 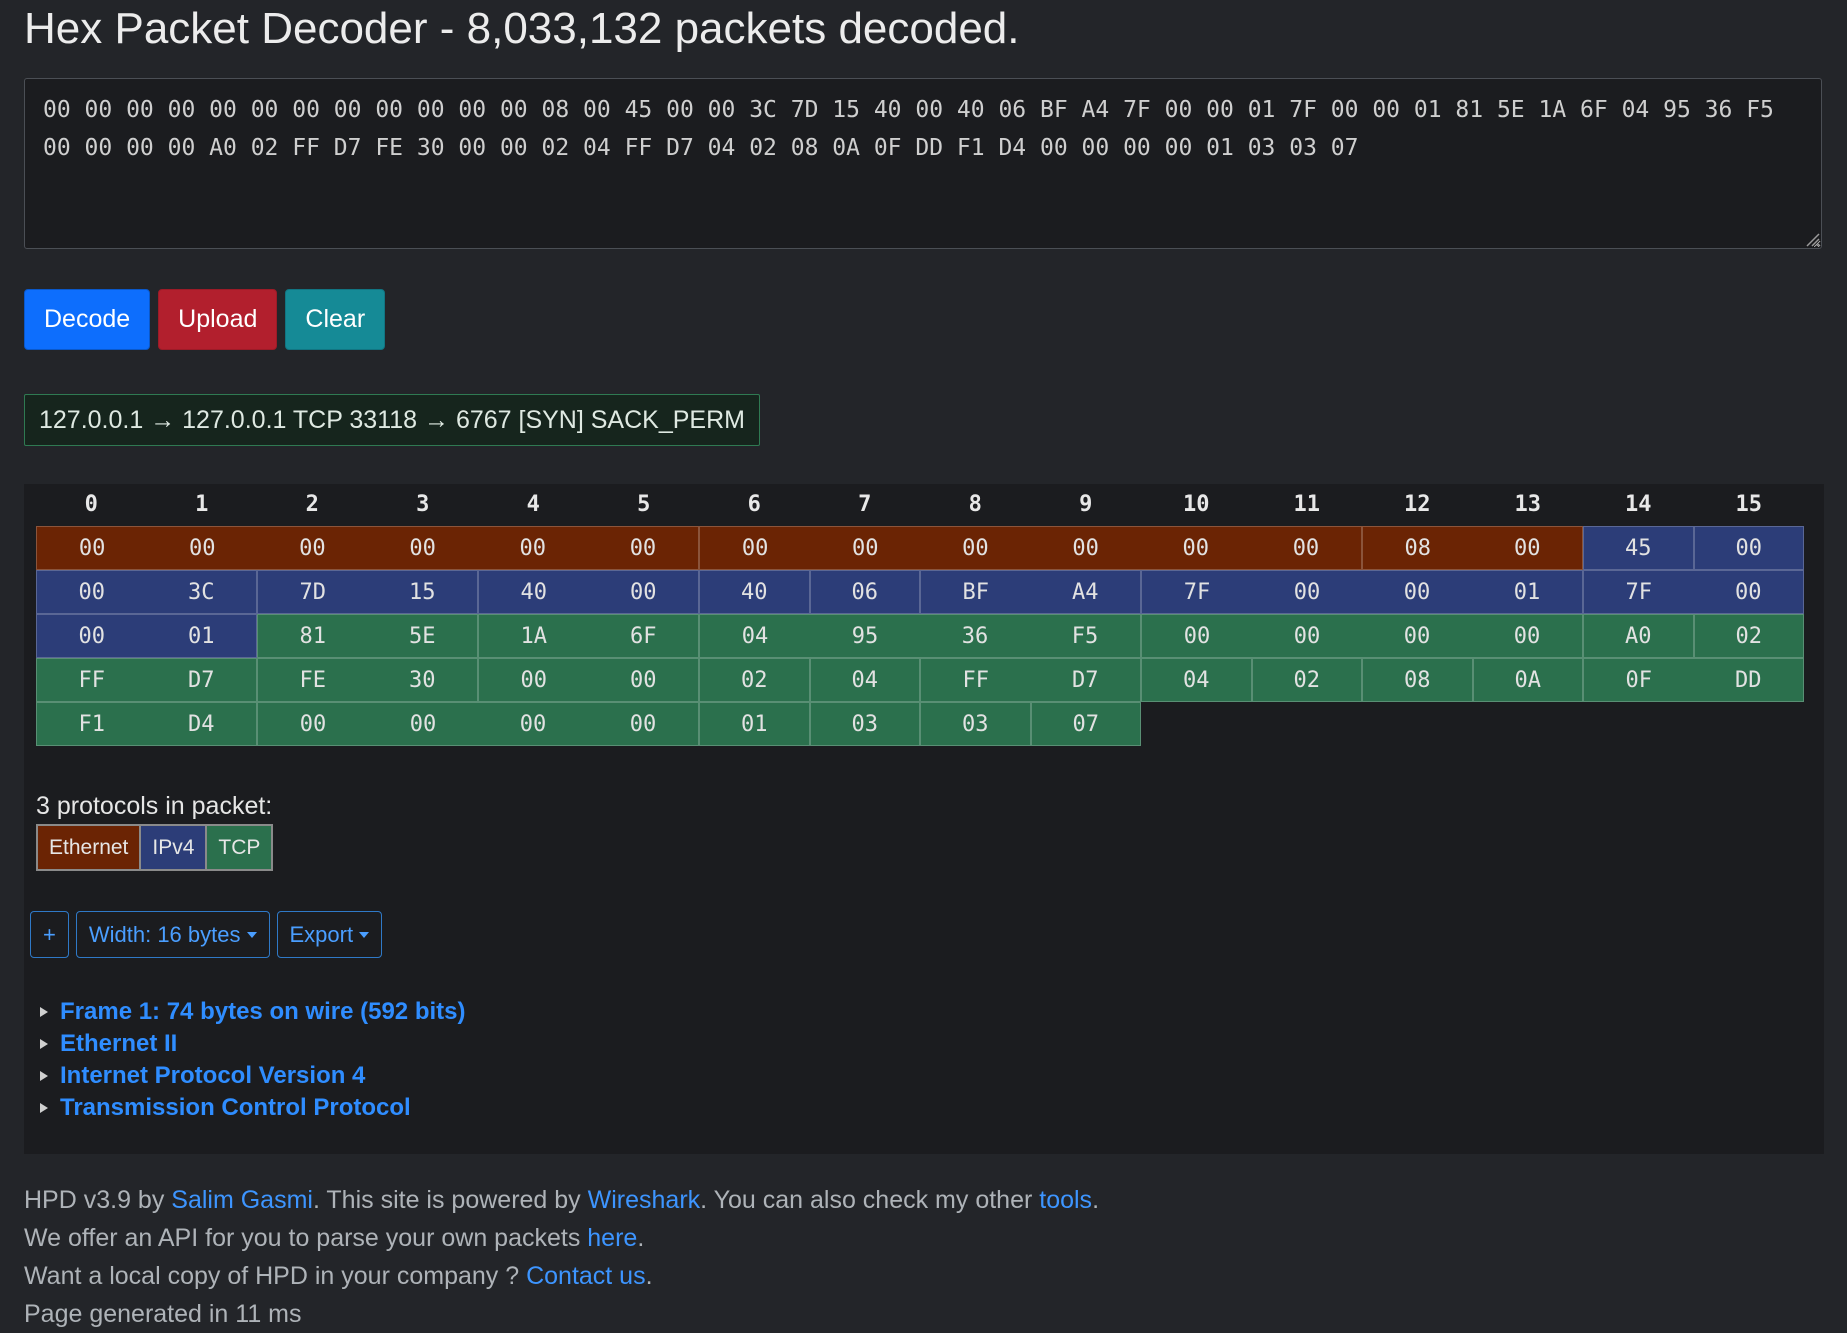 What do you see at coordinates (1812, 239) in the screenshot?
I see `resize-grip-icon` at bounding box center [1812, 239].